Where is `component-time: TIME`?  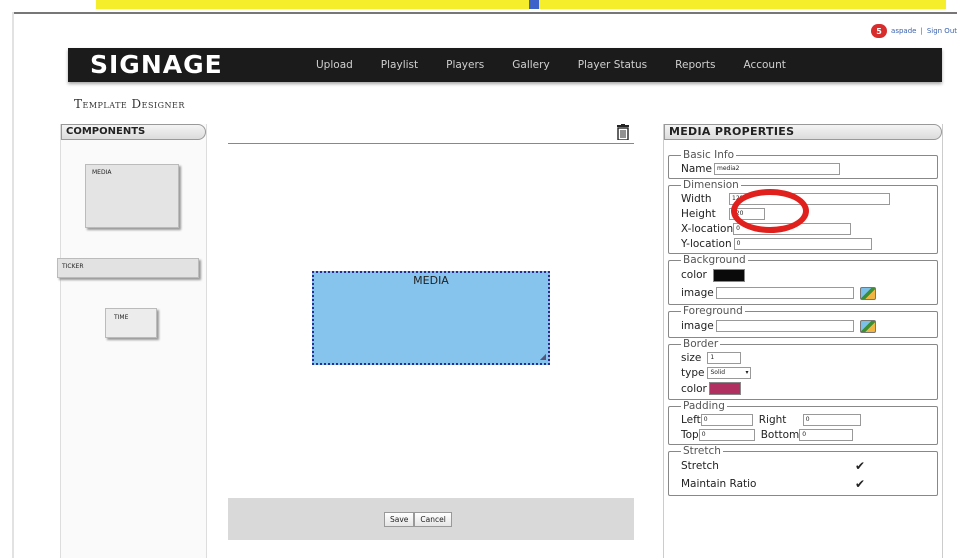 component-time: TIME is located at coordinates (131, 323).